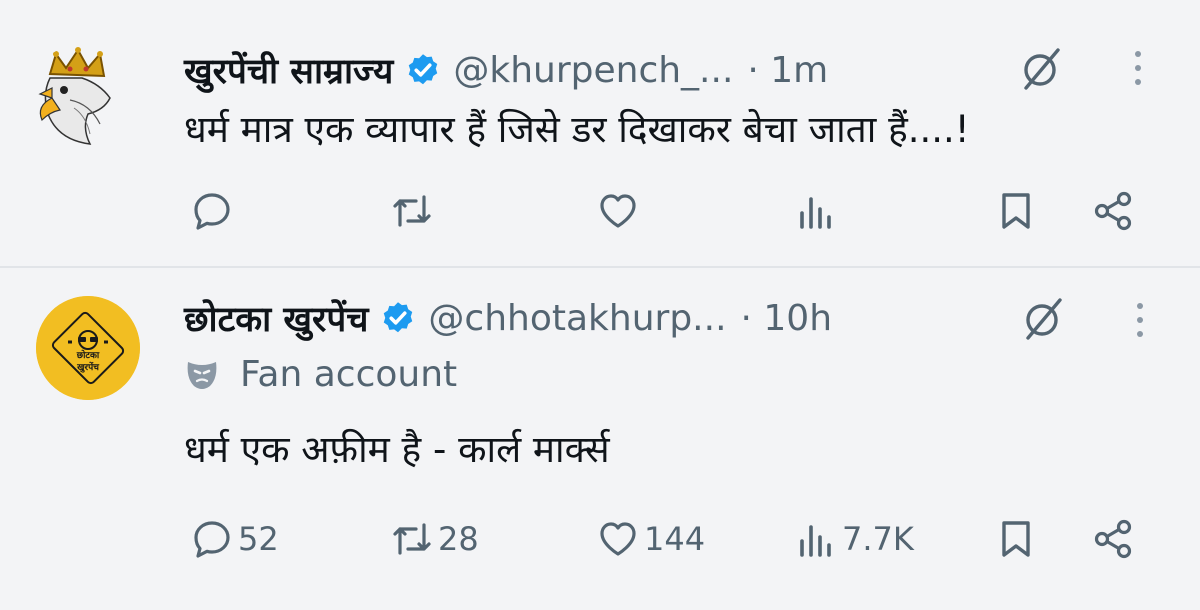 Image resolution: width=1200 pixels, height=610 pixels. Describe the element at coordinates (288, 70) in the screenshot. I see `display-name: खुरपेंची साम्राज्य` at that location.